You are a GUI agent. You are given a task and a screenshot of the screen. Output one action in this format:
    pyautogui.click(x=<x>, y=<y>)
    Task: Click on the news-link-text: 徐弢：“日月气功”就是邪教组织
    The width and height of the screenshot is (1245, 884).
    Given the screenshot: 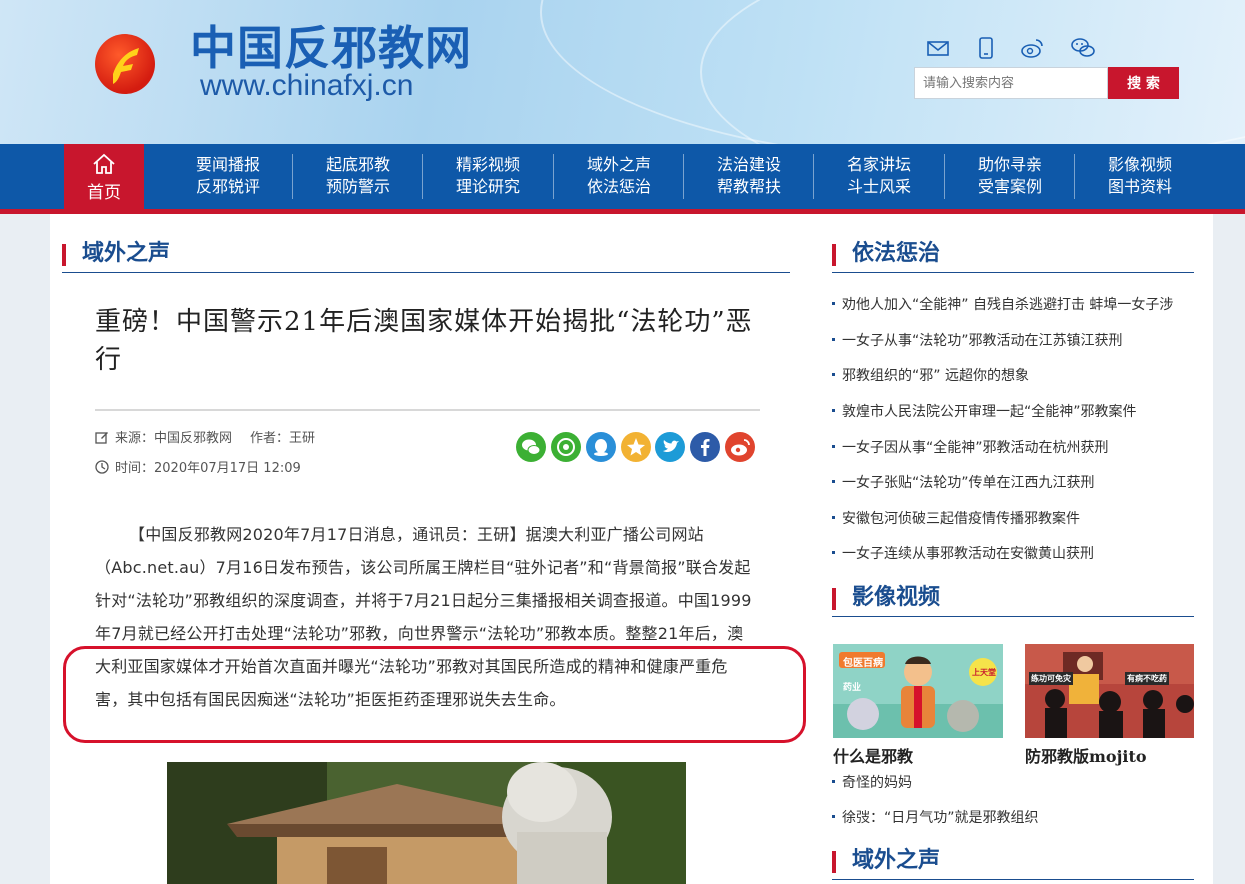 What is the action you would take?
    pyautogui.click(x=940, y=818)
    